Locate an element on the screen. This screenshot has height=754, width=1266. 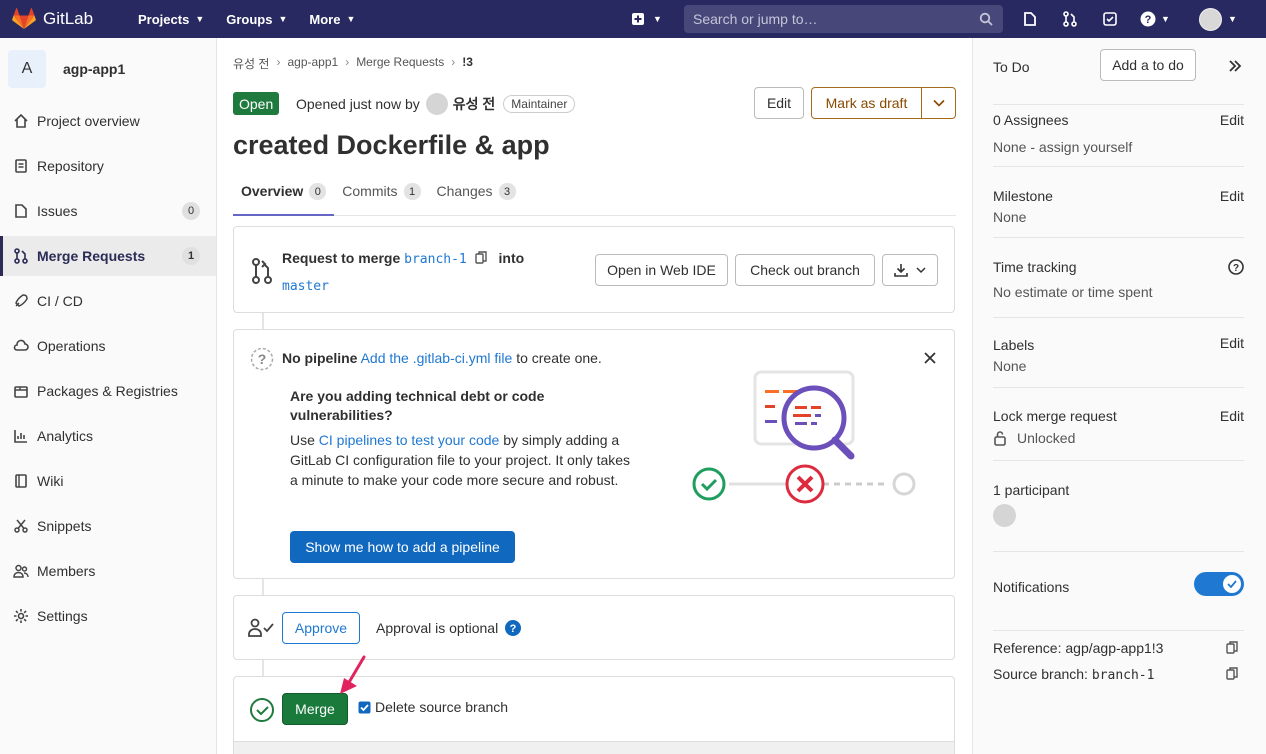
close-icon is located at coordinates (930, 358).